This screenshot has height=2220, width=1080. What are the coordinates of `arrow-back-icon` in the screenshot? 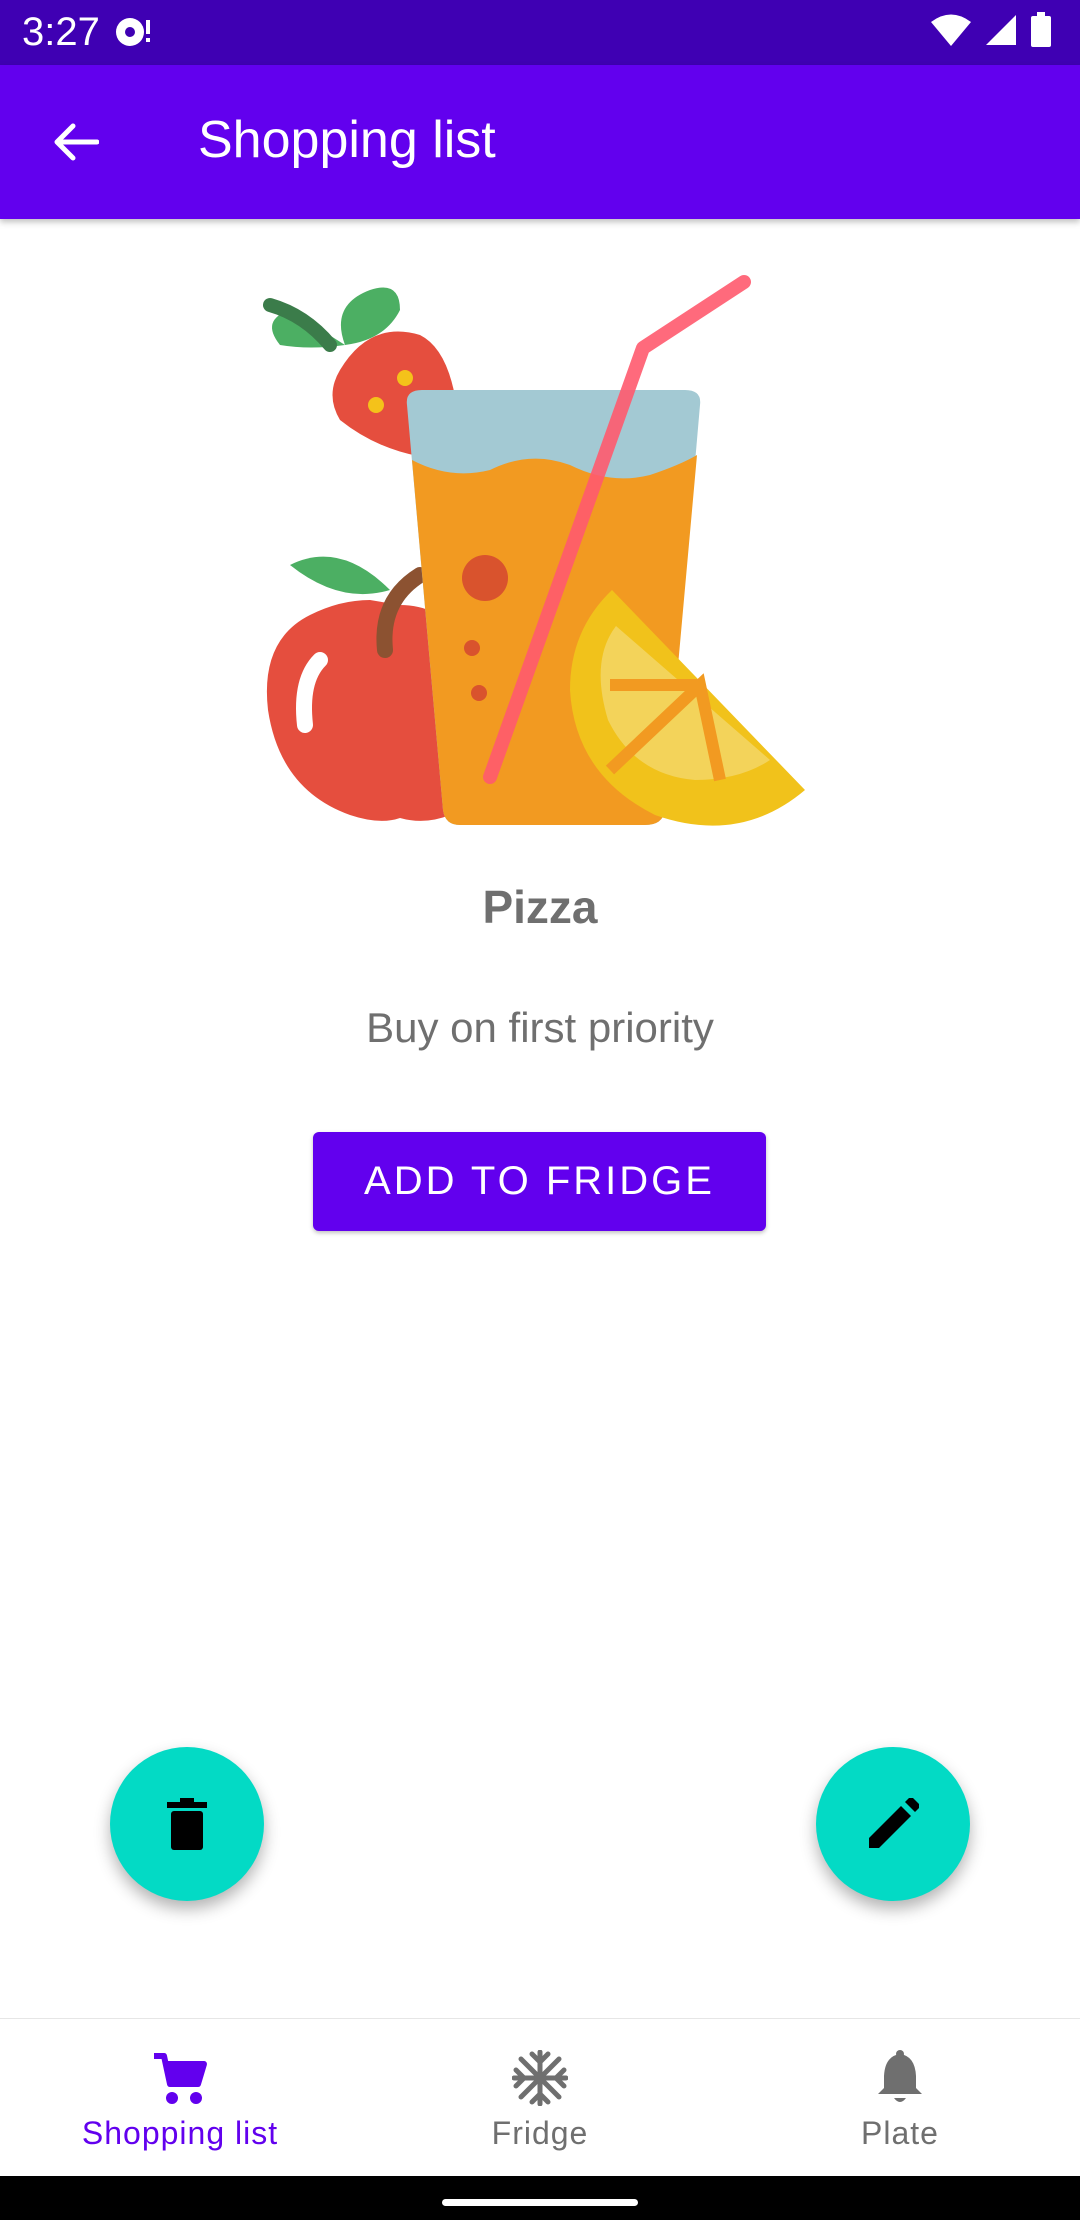 It's located at (76, 142).